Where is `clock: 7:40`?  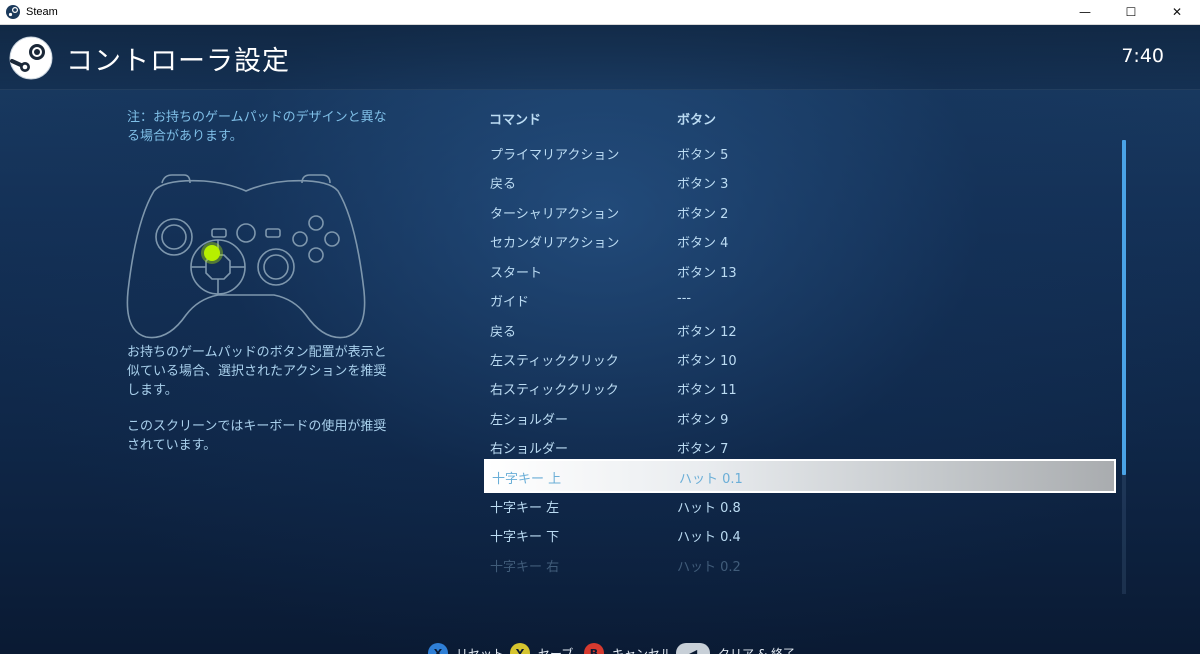
clock: 7:40 is located at coordinates (1142, 56).